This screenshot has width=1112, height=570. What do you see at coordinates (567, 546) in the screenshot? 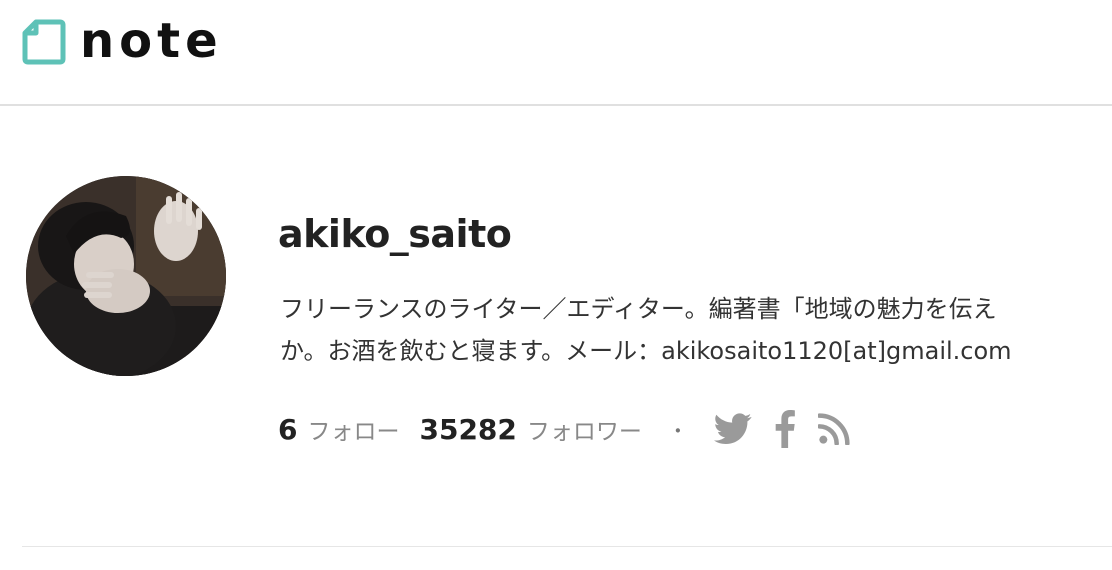
I see `content-divider` at bounding box center [567, 546].